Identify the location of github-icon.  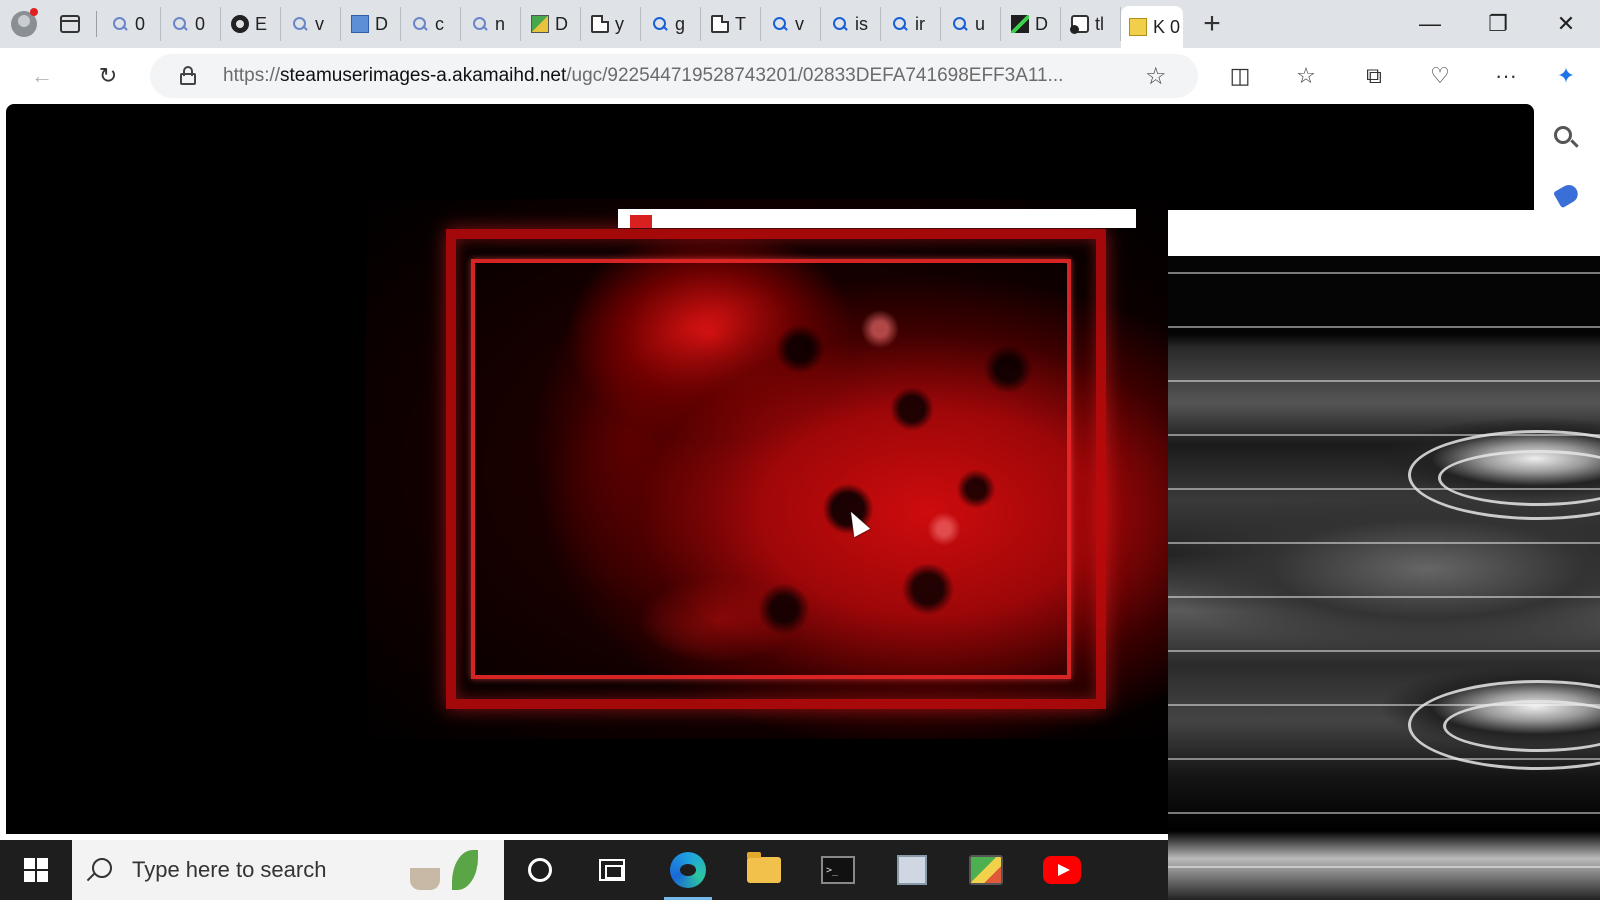
(240, 24).